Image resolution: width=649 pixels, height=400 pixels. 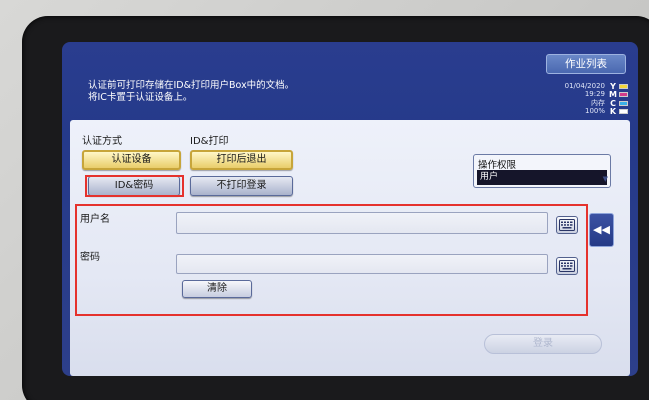 I want to click on memory-value: 100%, so click(x=594, y=111).